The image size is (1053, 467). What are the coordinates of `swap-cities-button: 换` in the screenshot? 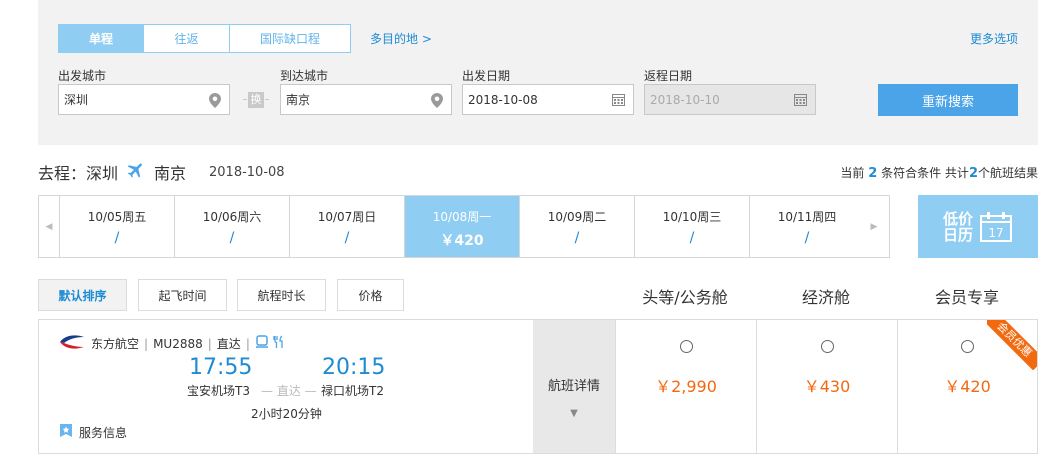 It's located at (256, 100).